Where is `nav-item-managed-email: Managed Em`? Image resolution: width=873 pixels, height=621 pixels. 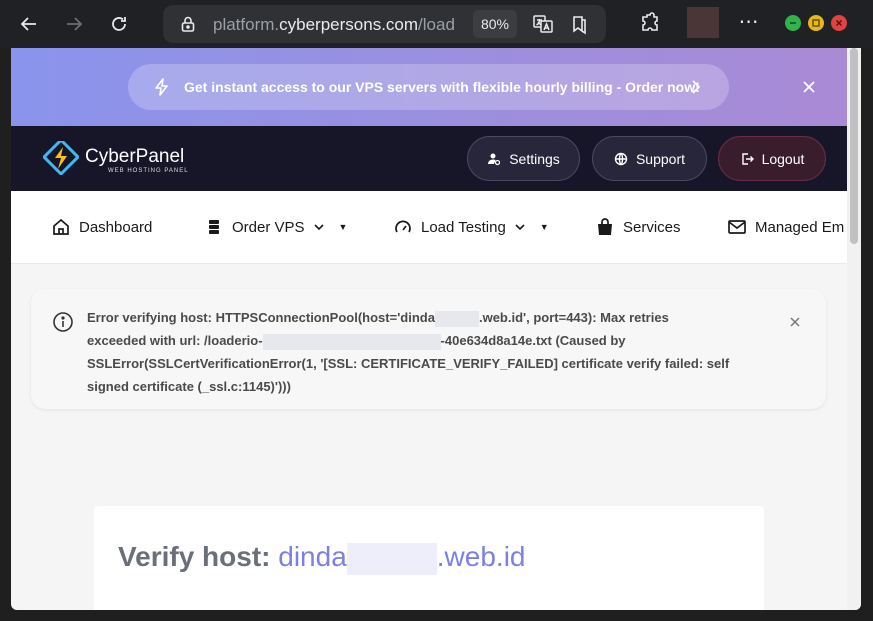
nav-item-managed-email: Managed Em is located at coordinates (785, 227).